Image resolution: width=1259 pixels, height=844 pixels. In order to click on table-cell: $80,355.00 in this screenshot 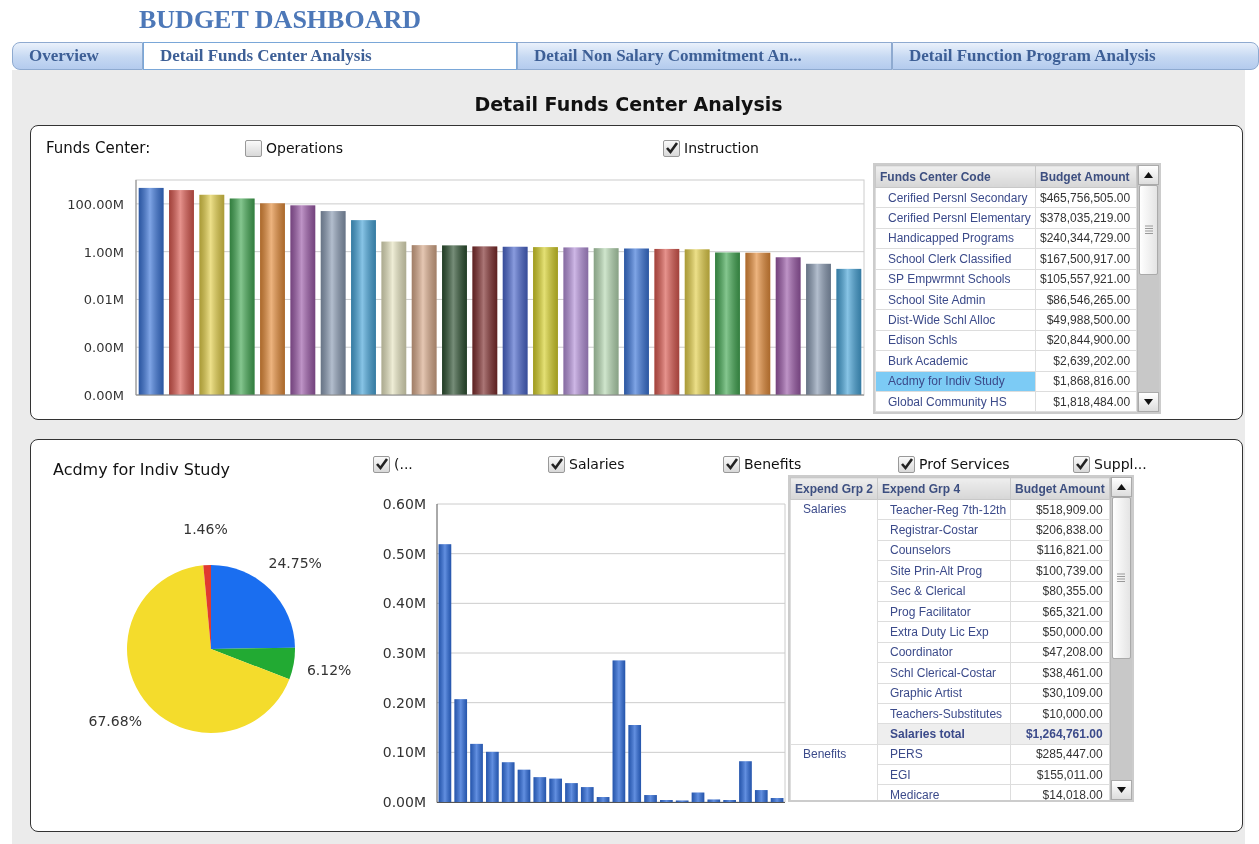, I will do `click(1060, 591)`.